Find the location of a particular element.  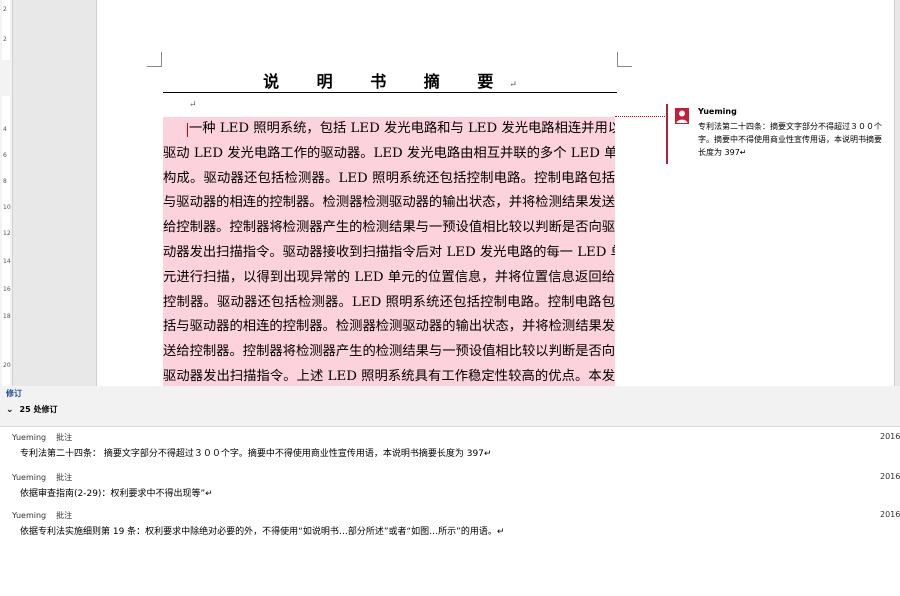

revisions-count-toggle: ⌄ 25 处修订 is located at coordinates (31, 409).